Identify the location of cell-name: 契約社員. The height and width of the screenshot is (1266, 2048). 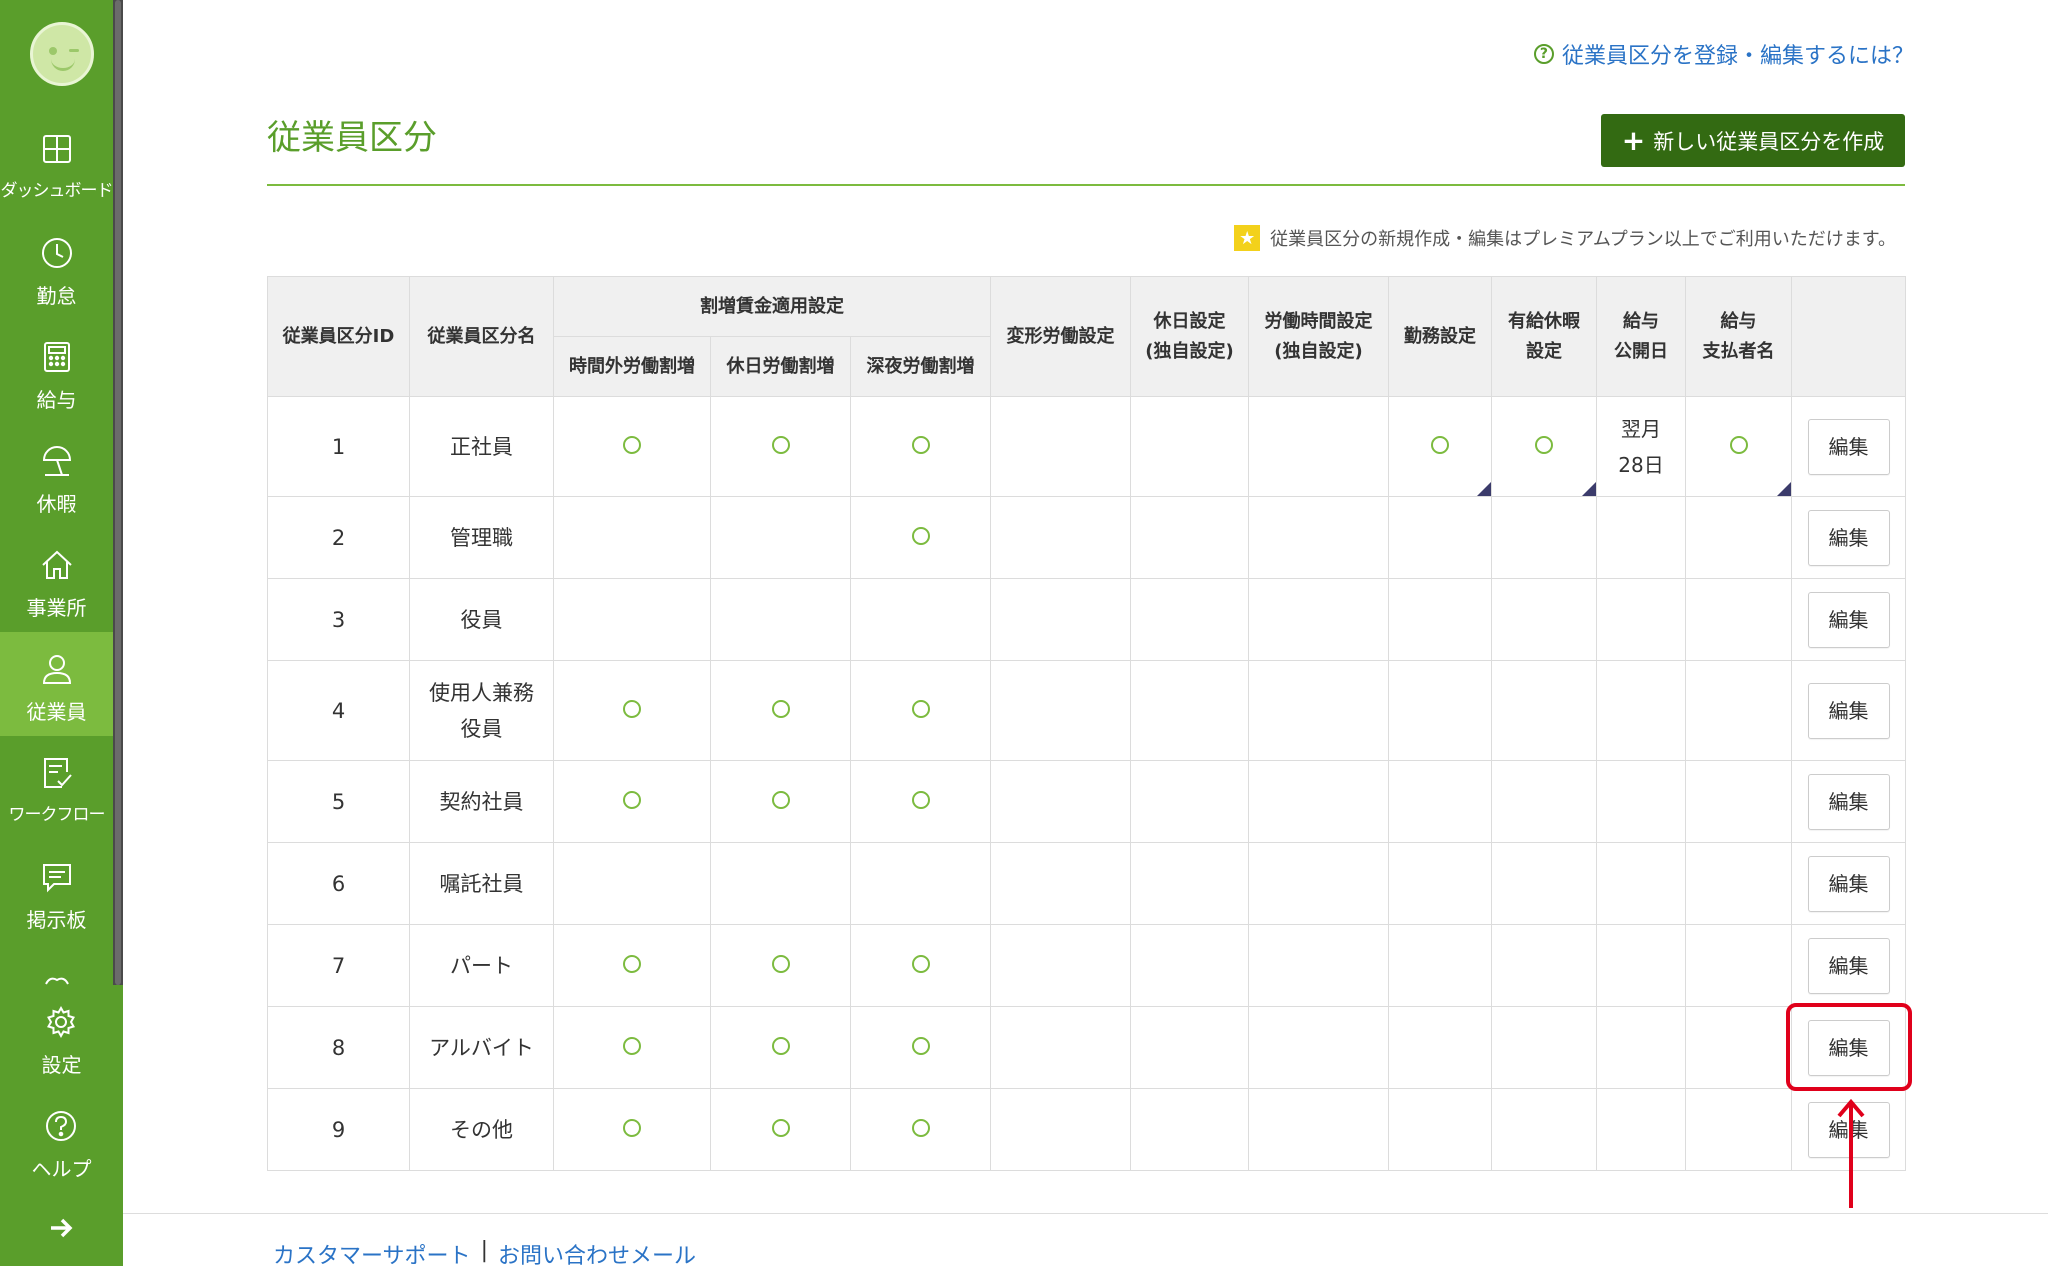
(481, 801).